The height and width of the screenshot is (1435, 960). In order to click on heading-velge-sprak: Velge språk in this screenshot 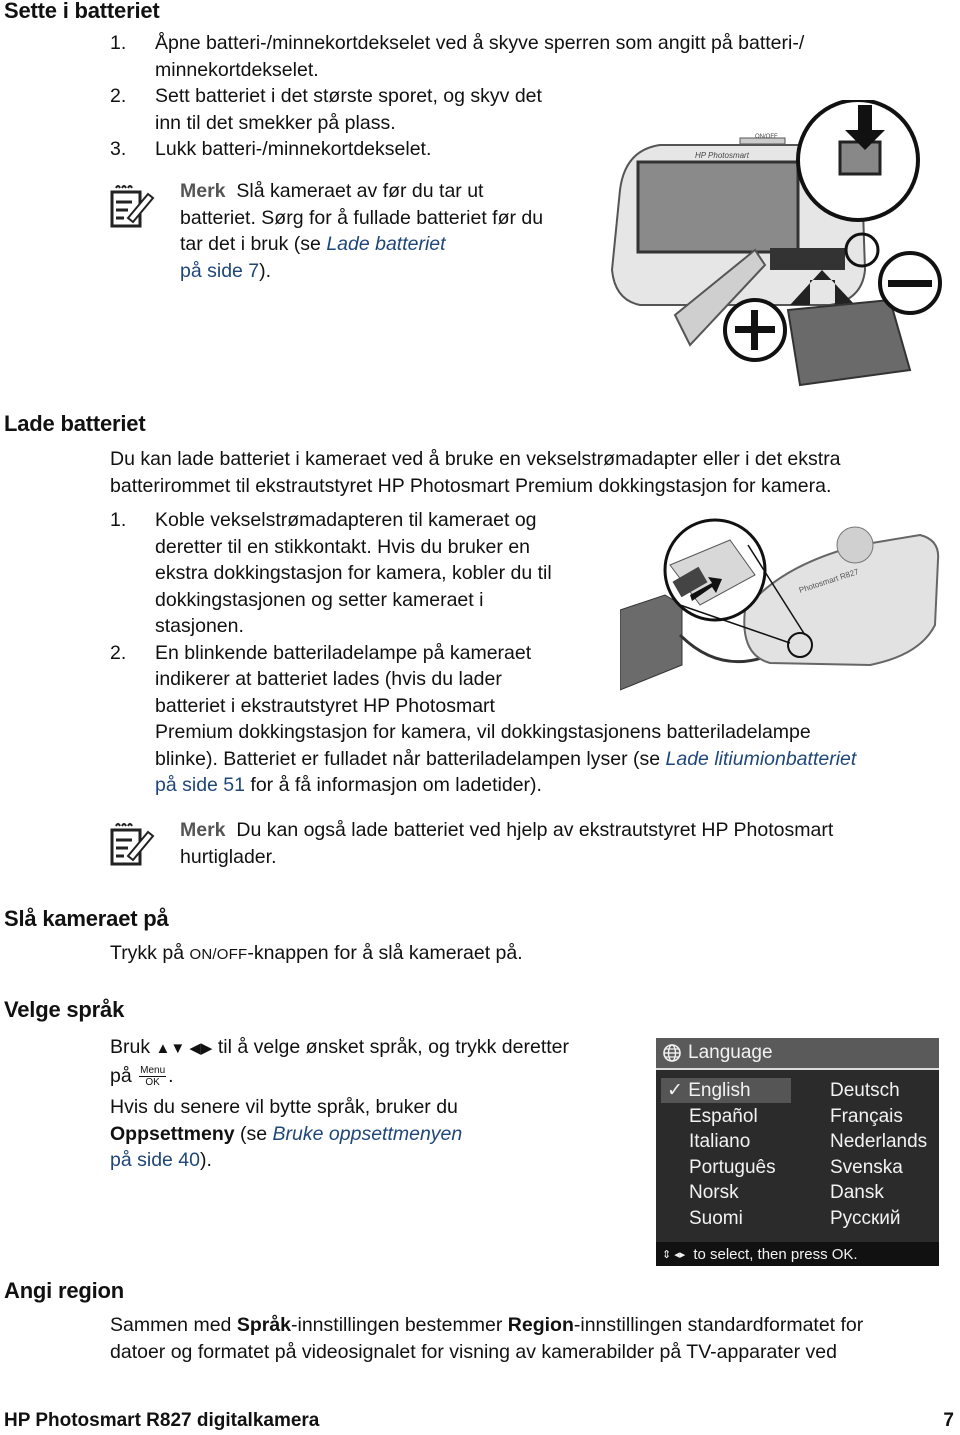, I will do `click(64, 1009)`.